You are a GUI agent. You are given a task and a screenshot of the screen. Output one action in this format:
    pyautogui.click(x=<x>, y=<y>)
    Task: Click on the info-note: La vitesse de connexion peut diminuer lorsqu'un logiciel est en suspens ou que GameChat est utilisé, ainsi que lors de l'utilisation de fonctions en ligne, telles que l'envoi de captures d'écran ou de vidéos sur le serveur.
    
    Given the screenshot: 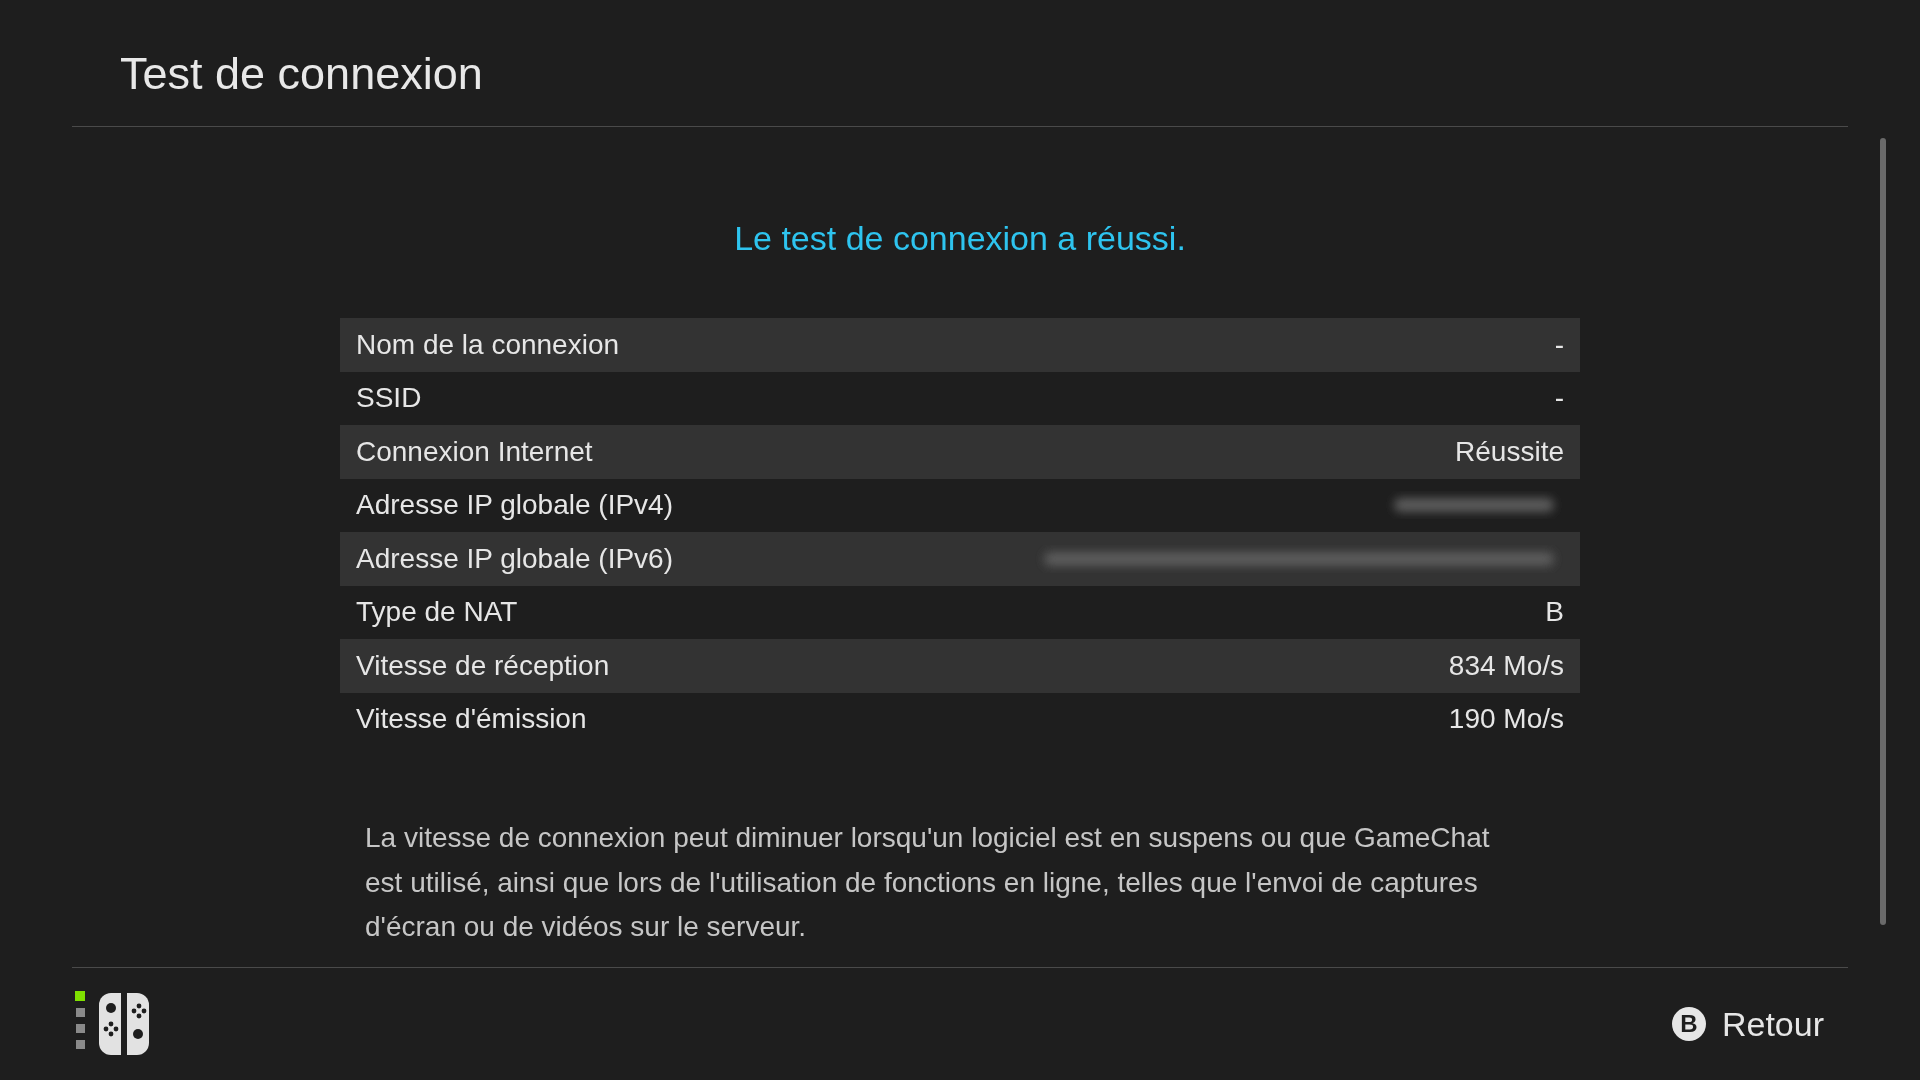 What is the action you would take?
    pyautogui.click(x=928, y=882)
    